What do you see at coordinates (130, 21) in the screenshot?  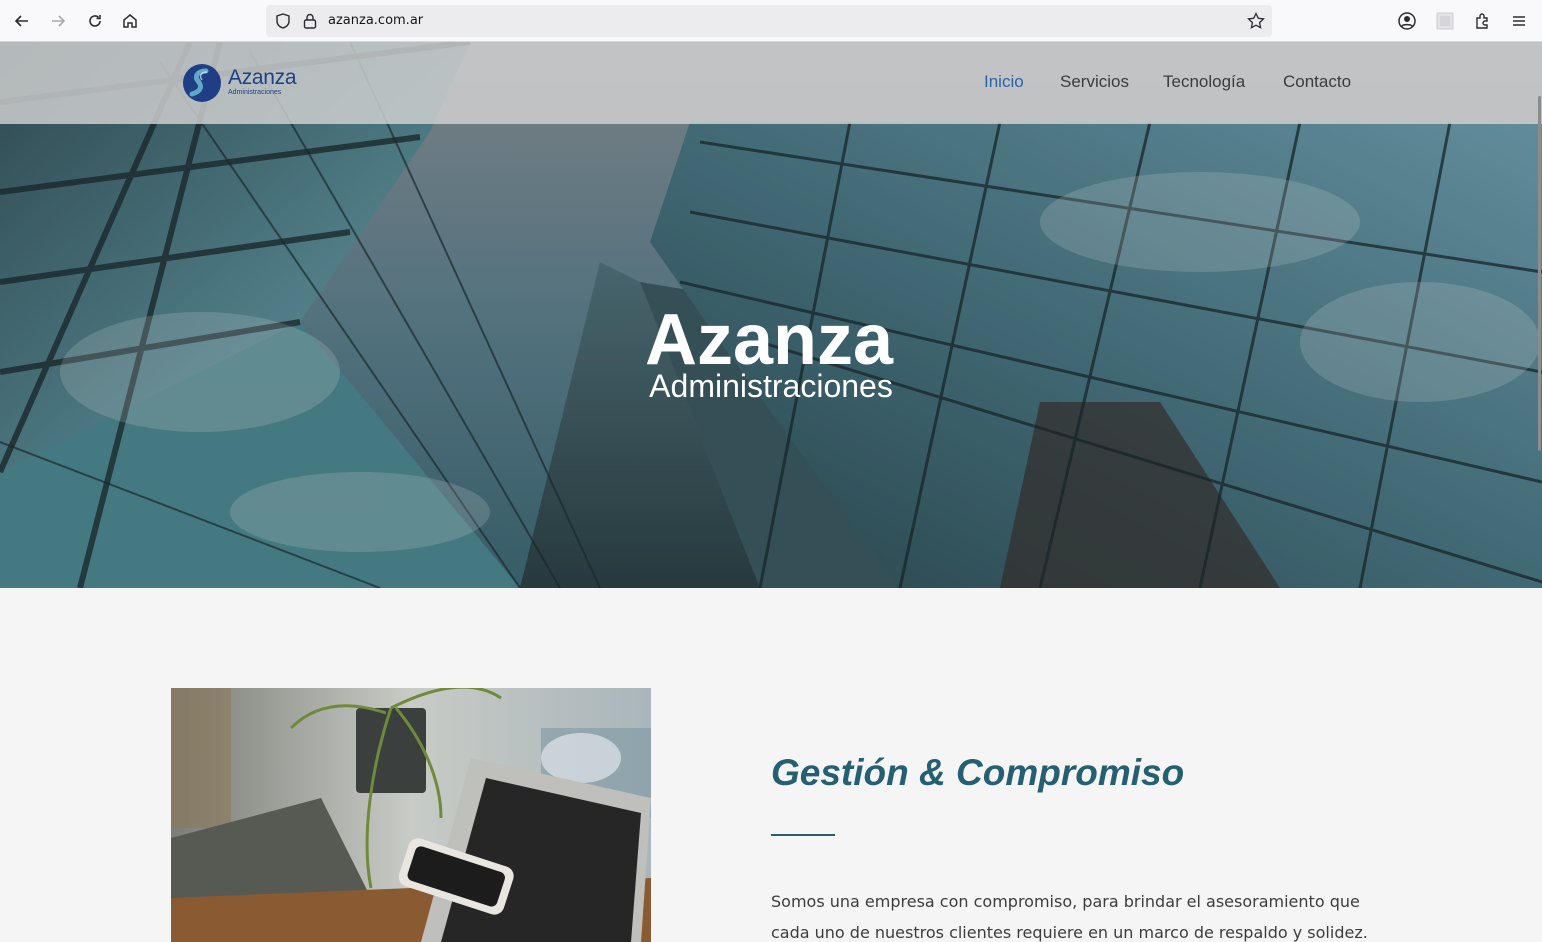 I see `home-icon` at bounding box center [130, 21].